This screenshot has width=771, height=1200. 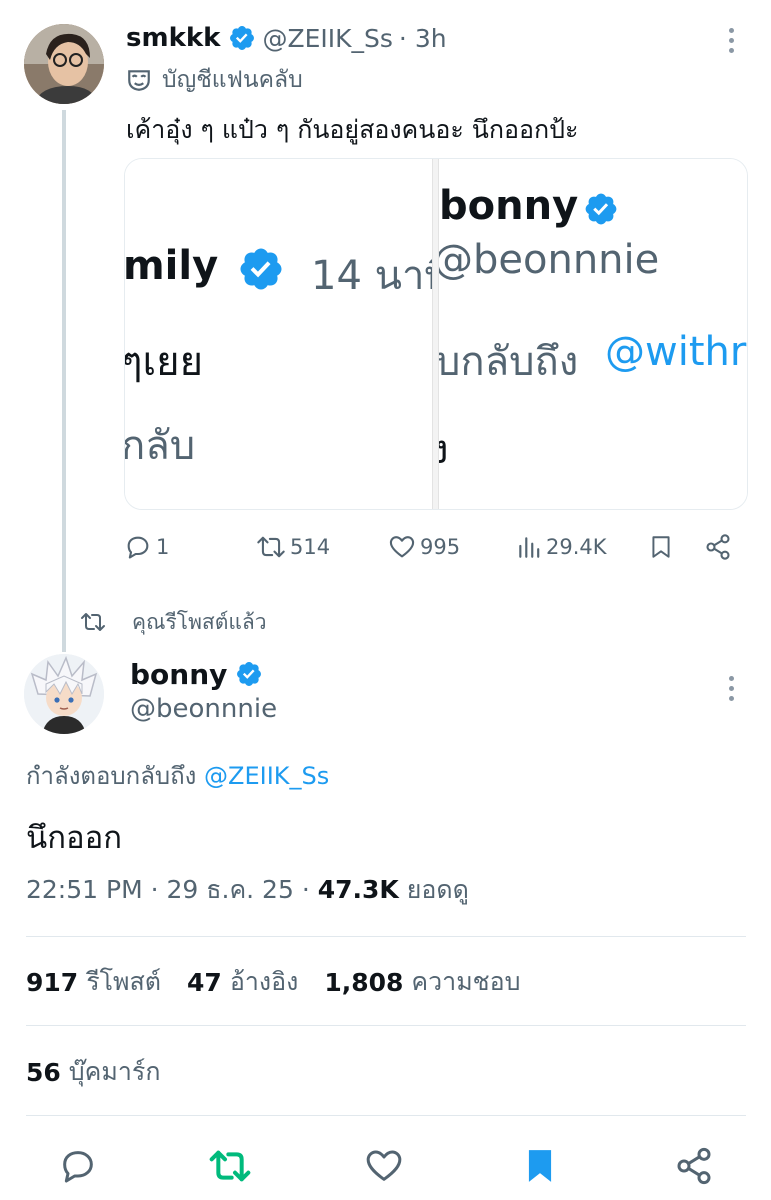 What do you see at coordinates (204, 982) in the screenshot?
I see `quotes-total: 47` at bounding box center [204, 982].